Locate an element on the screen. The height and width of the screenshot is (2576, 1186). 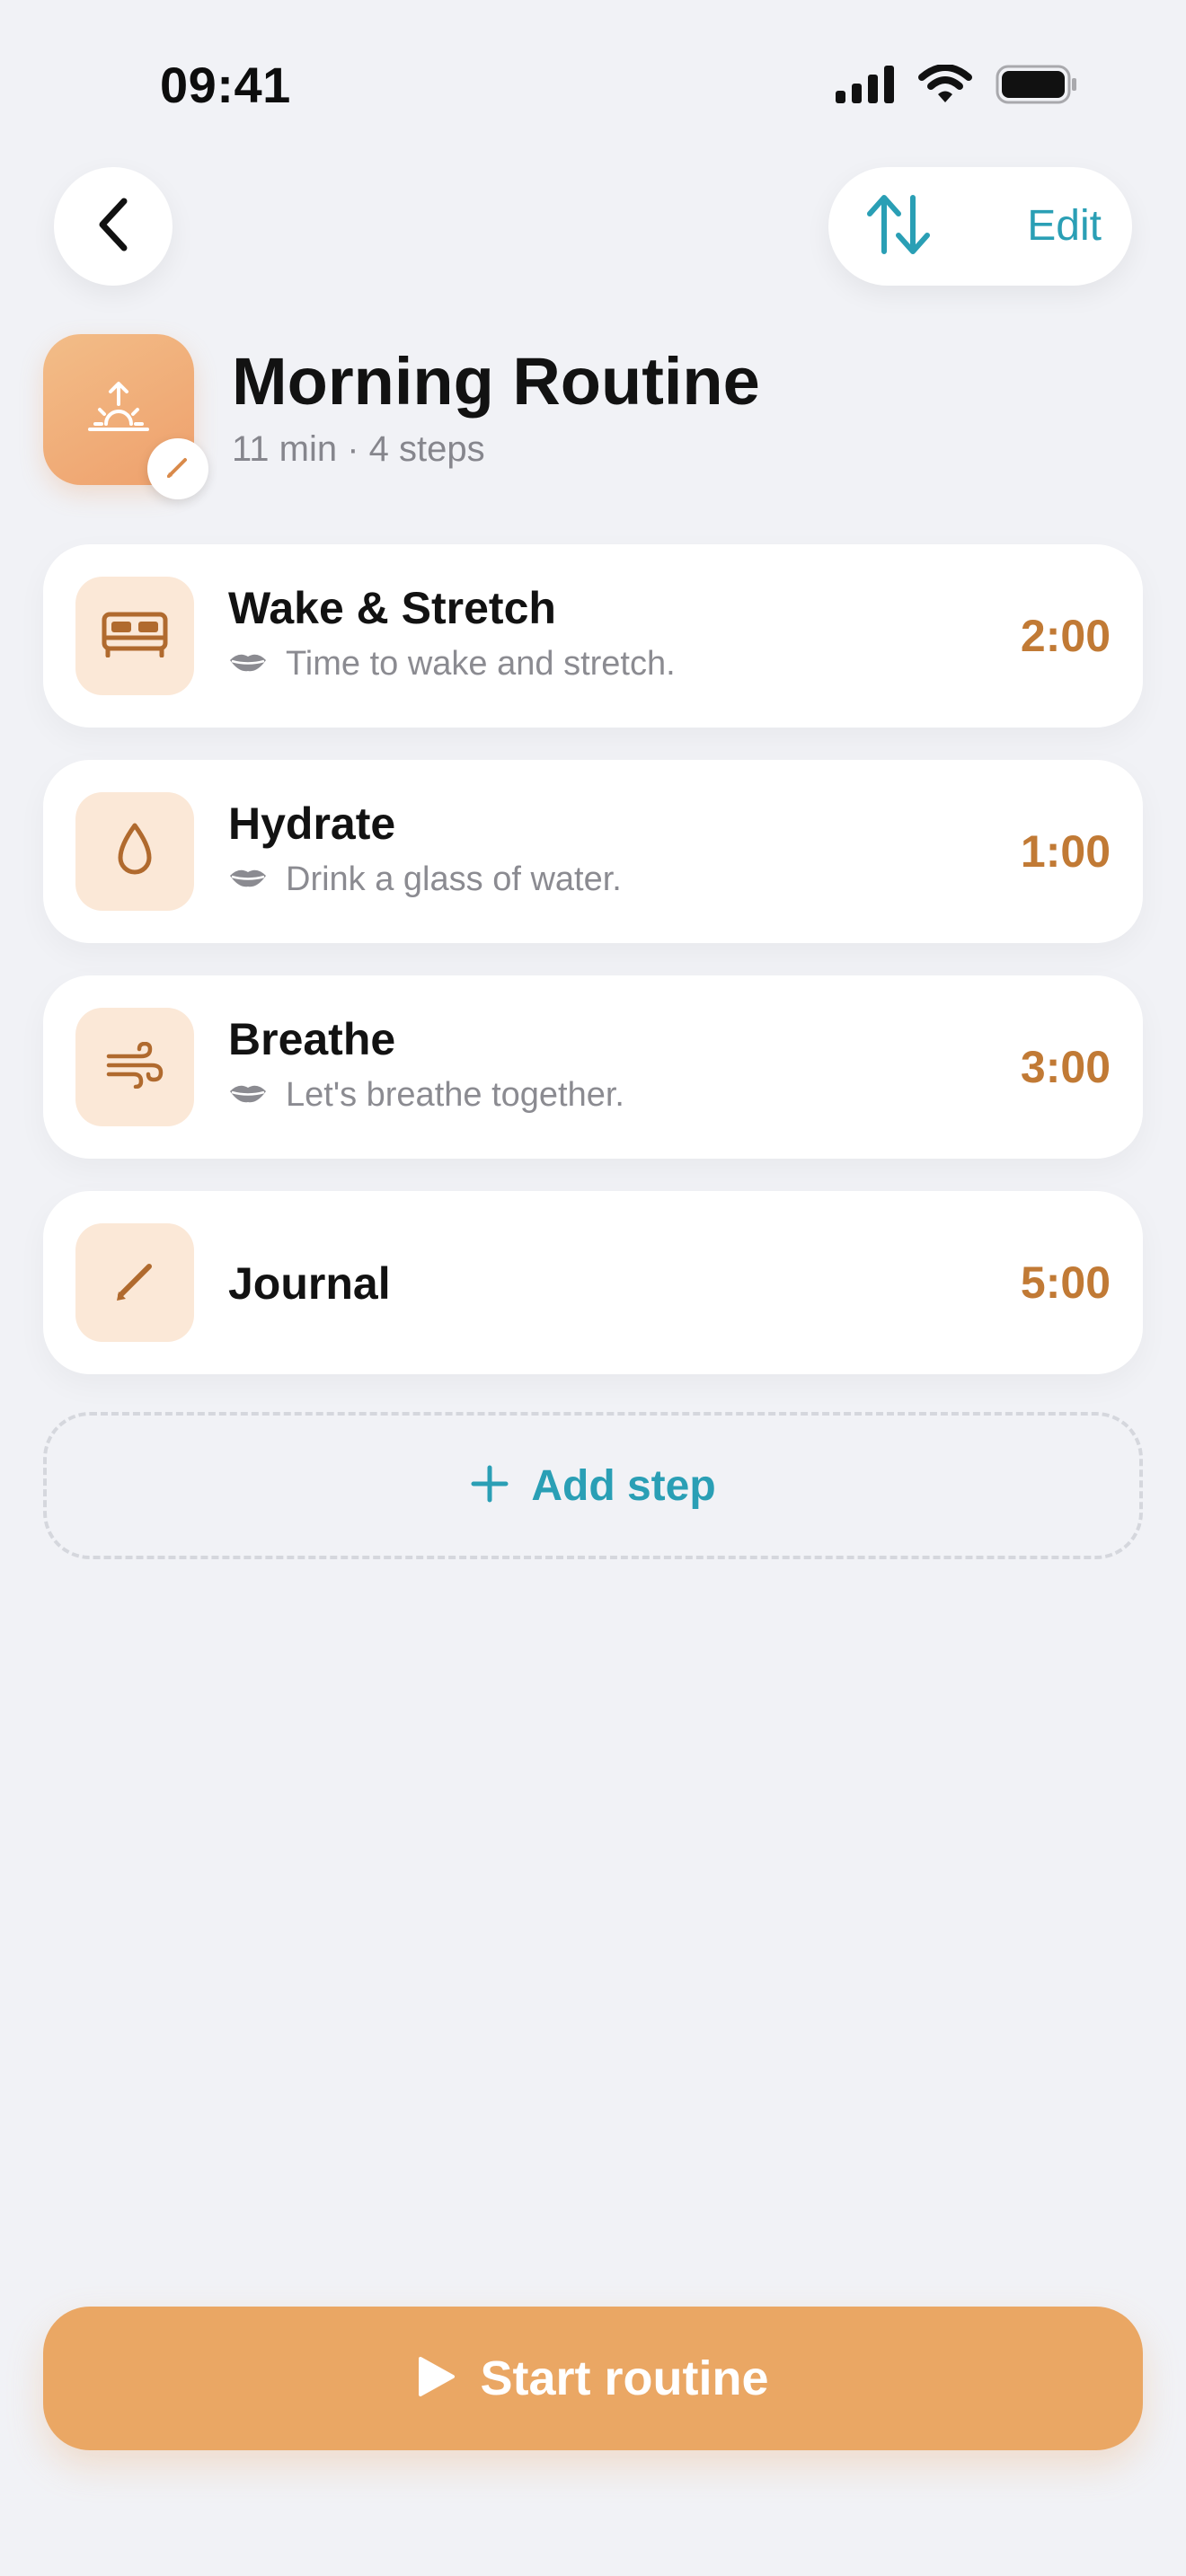
chevron-left-icon is located at coordinates (113, 227).